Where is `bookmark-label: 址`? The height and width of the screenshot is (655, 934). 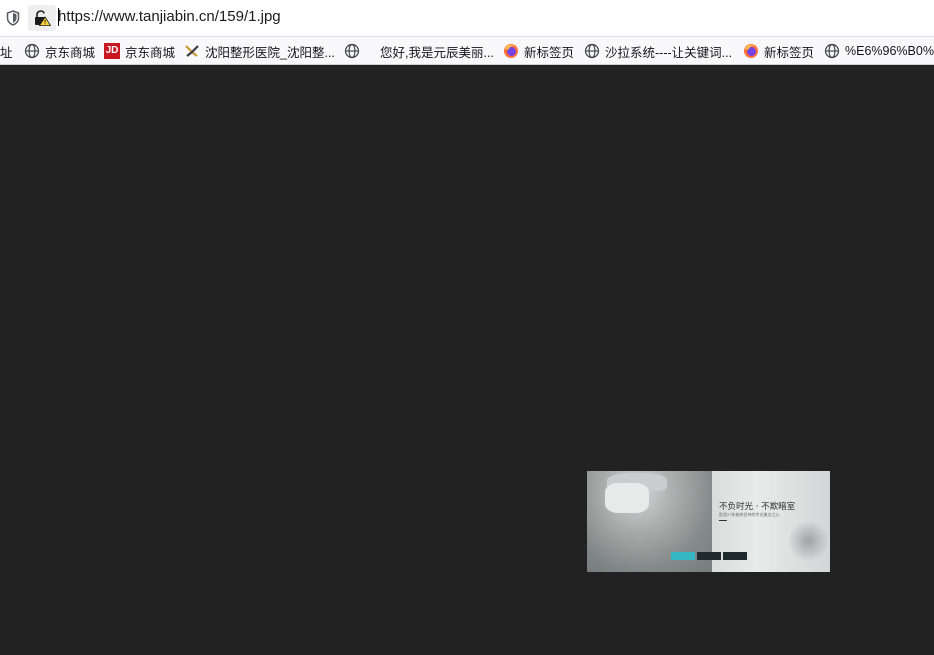
bookmark-label: 址 is located at coordinates (6, 52).